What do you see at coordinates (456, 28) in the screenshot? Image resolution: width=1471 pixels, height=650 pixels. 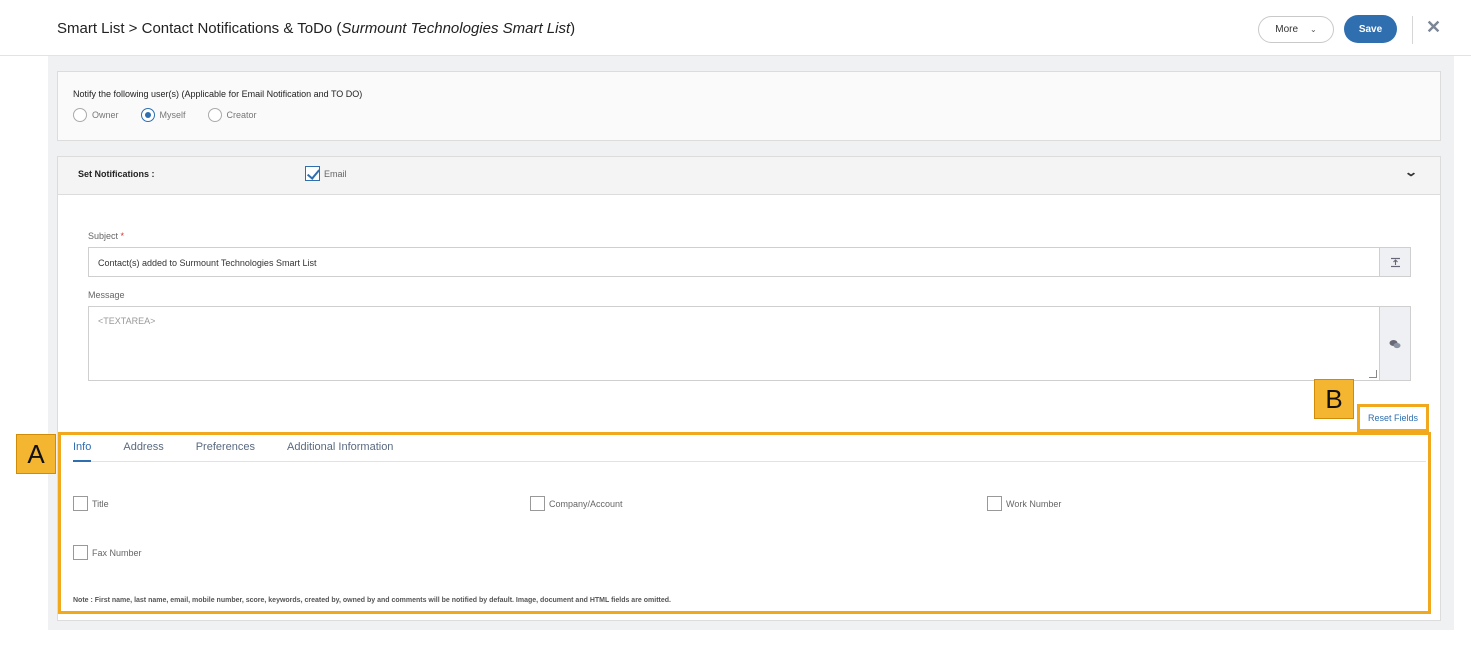 I see `breadcrumb-list-name: Surmount Technologies Smart List` at bounding box center [456, 28].